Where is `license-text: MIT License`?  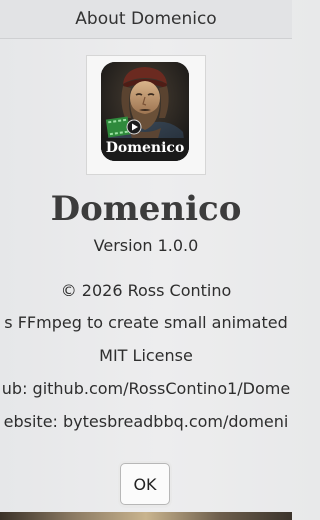 license-text: MIT License is located at coordinates (146, 355).